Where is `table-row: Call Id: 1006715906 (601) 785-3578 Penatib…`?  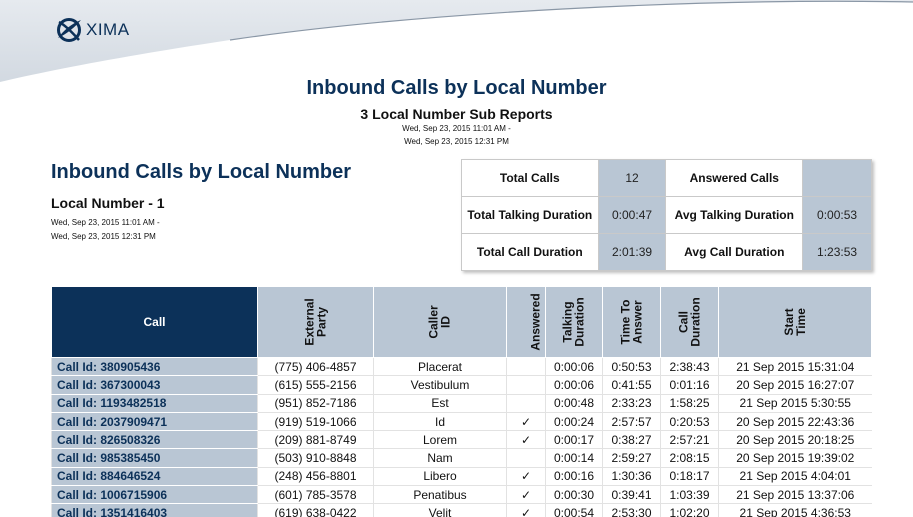 table-row: Call Id: 1006715906 (601) 785-3578 Penatib… is located at coordinates (461, 495).